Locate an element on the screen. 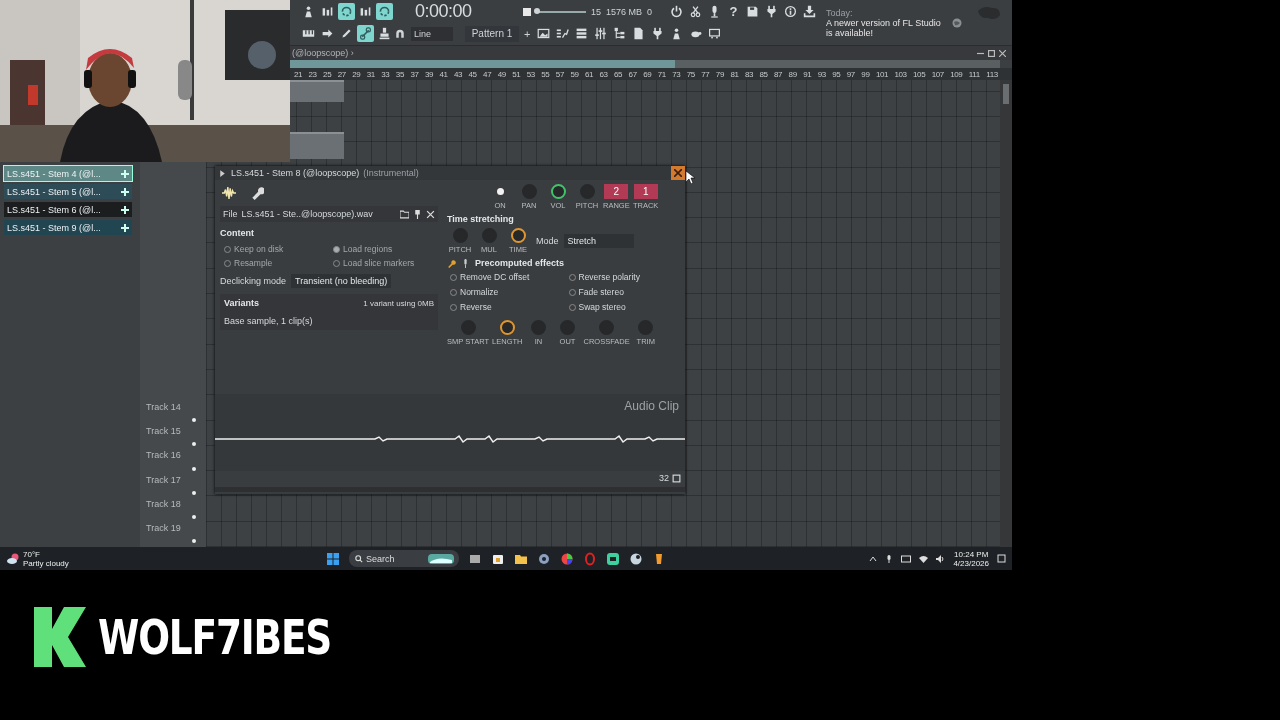  toolbar-button: ? is located at coordinates (734, 11).